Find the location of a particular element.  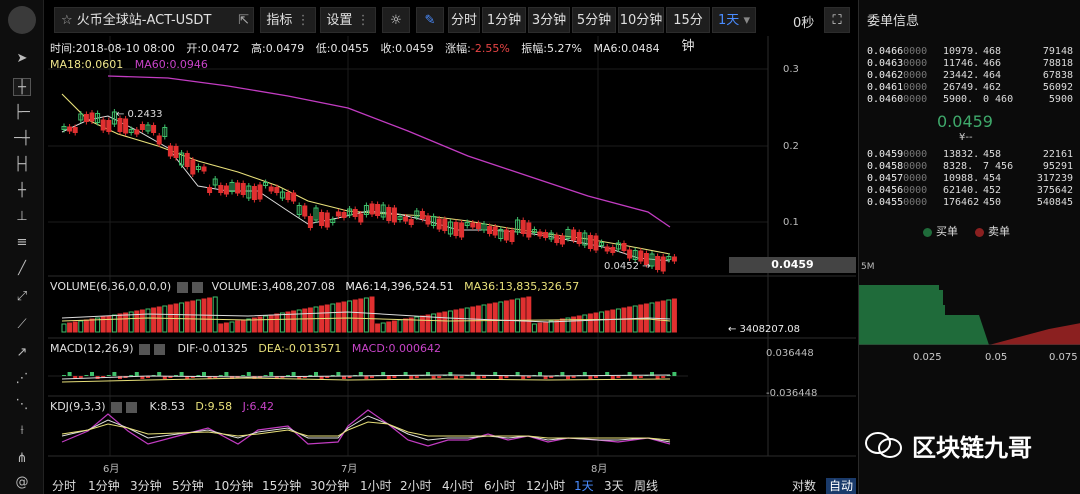

bottom-period-10: 6小时 is located at coordinates (500, 486).